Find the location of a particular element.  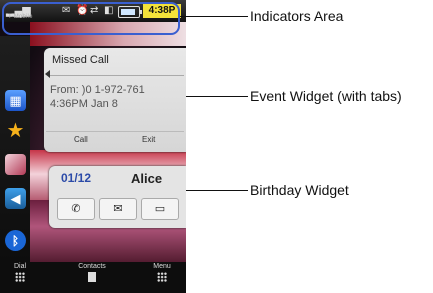

speaker-icon: ◀ is located at coordinates (15, 198).